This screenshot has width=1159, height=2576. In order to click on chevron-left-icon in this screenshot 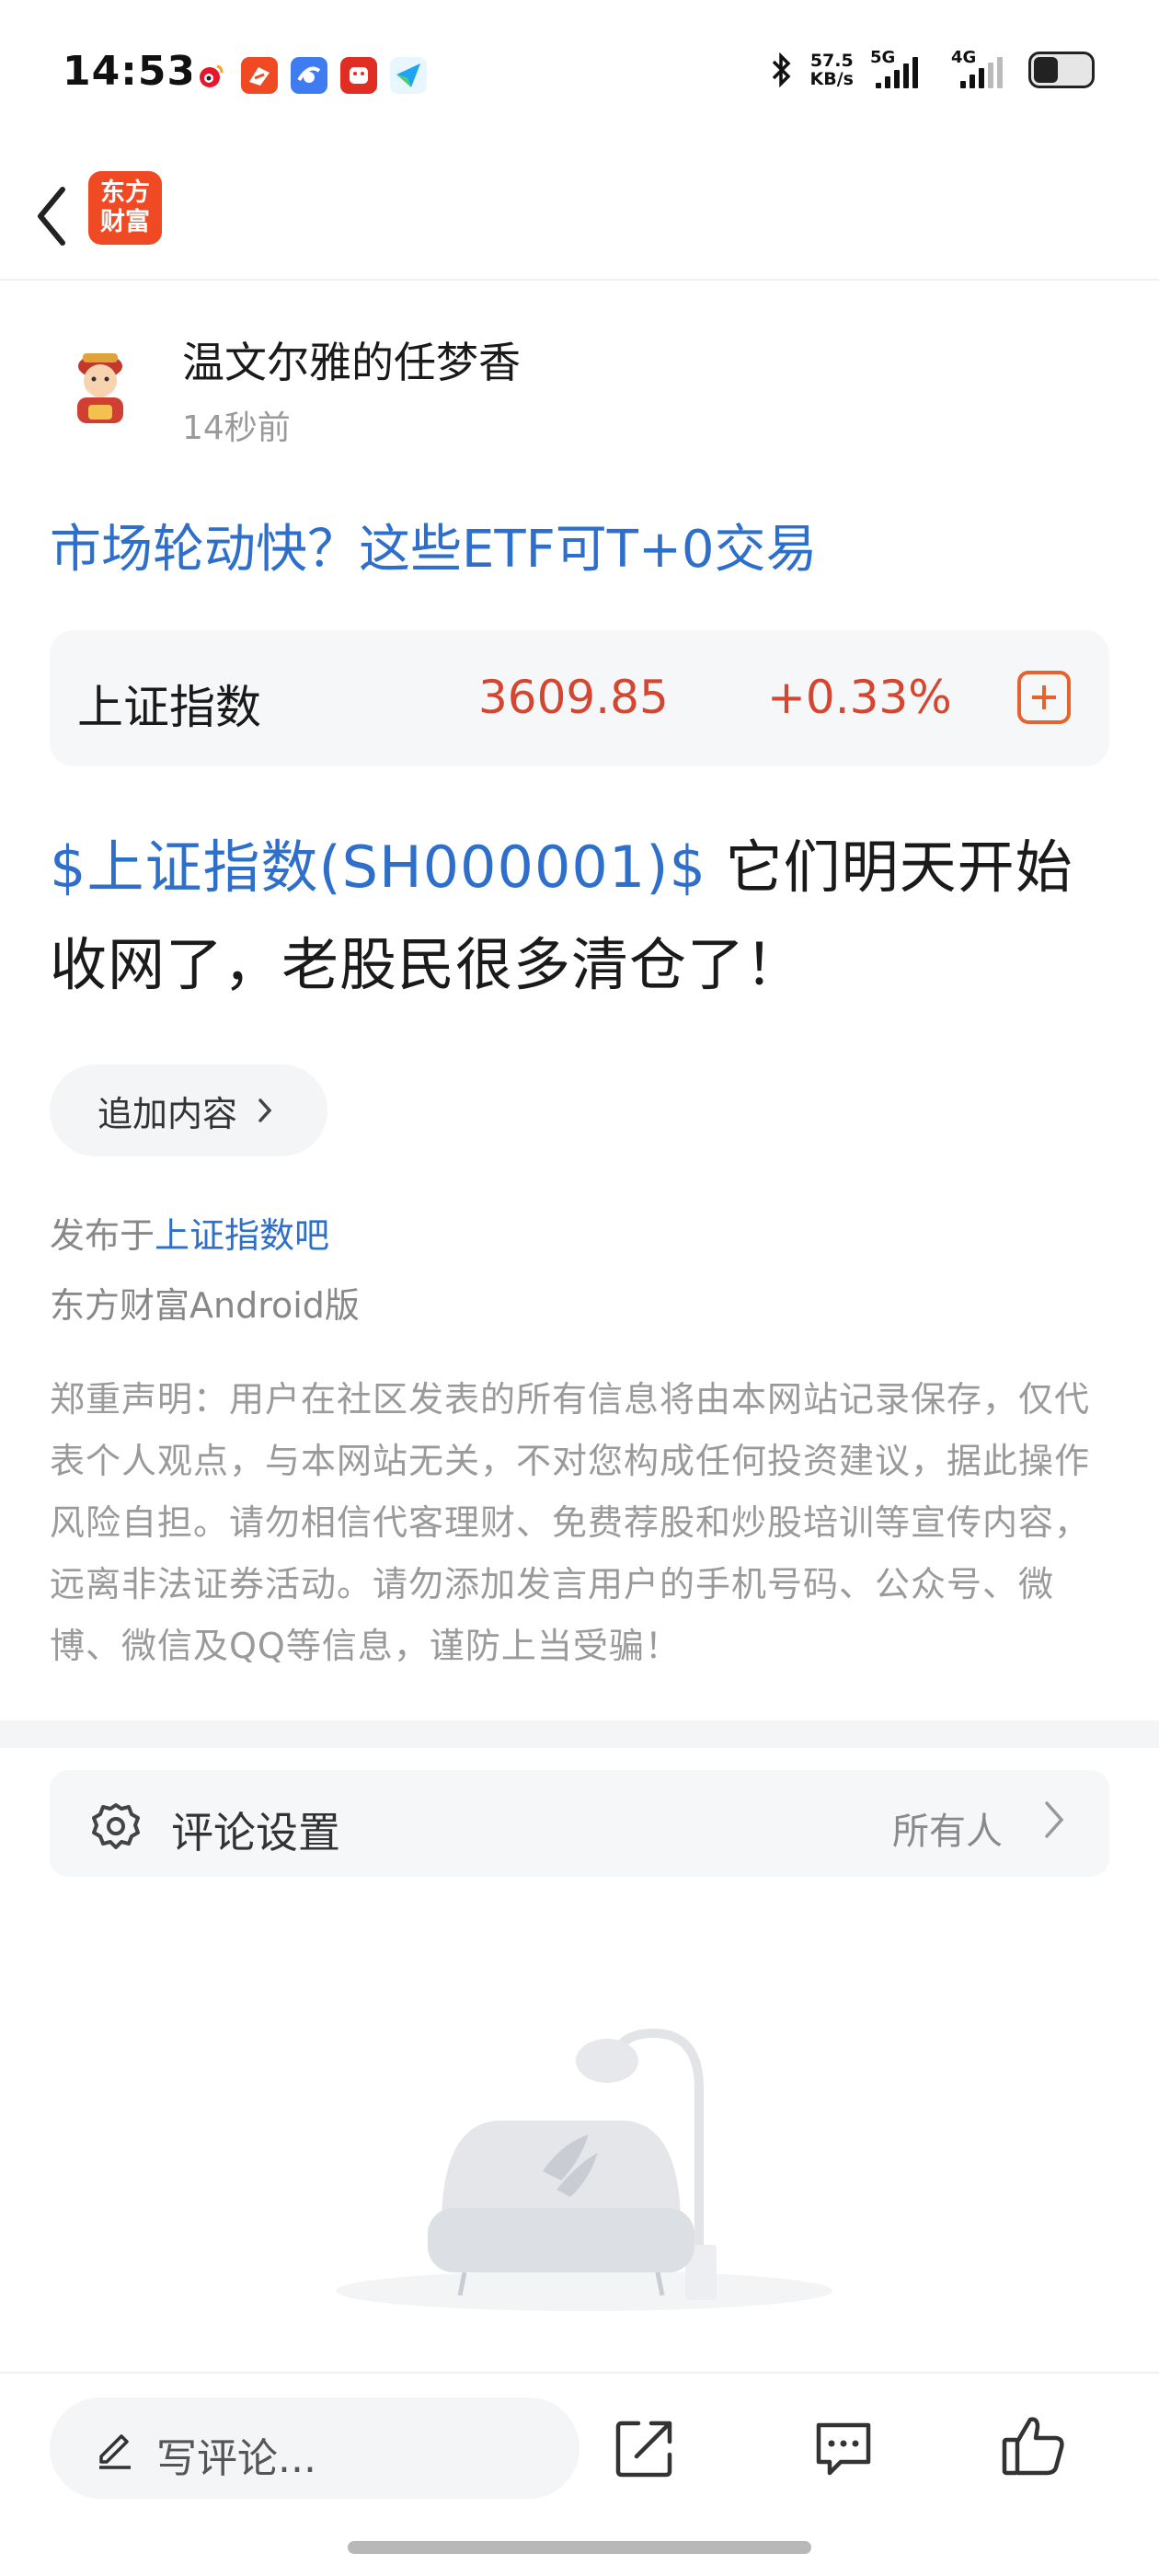, I will do `click(51, 216)`.